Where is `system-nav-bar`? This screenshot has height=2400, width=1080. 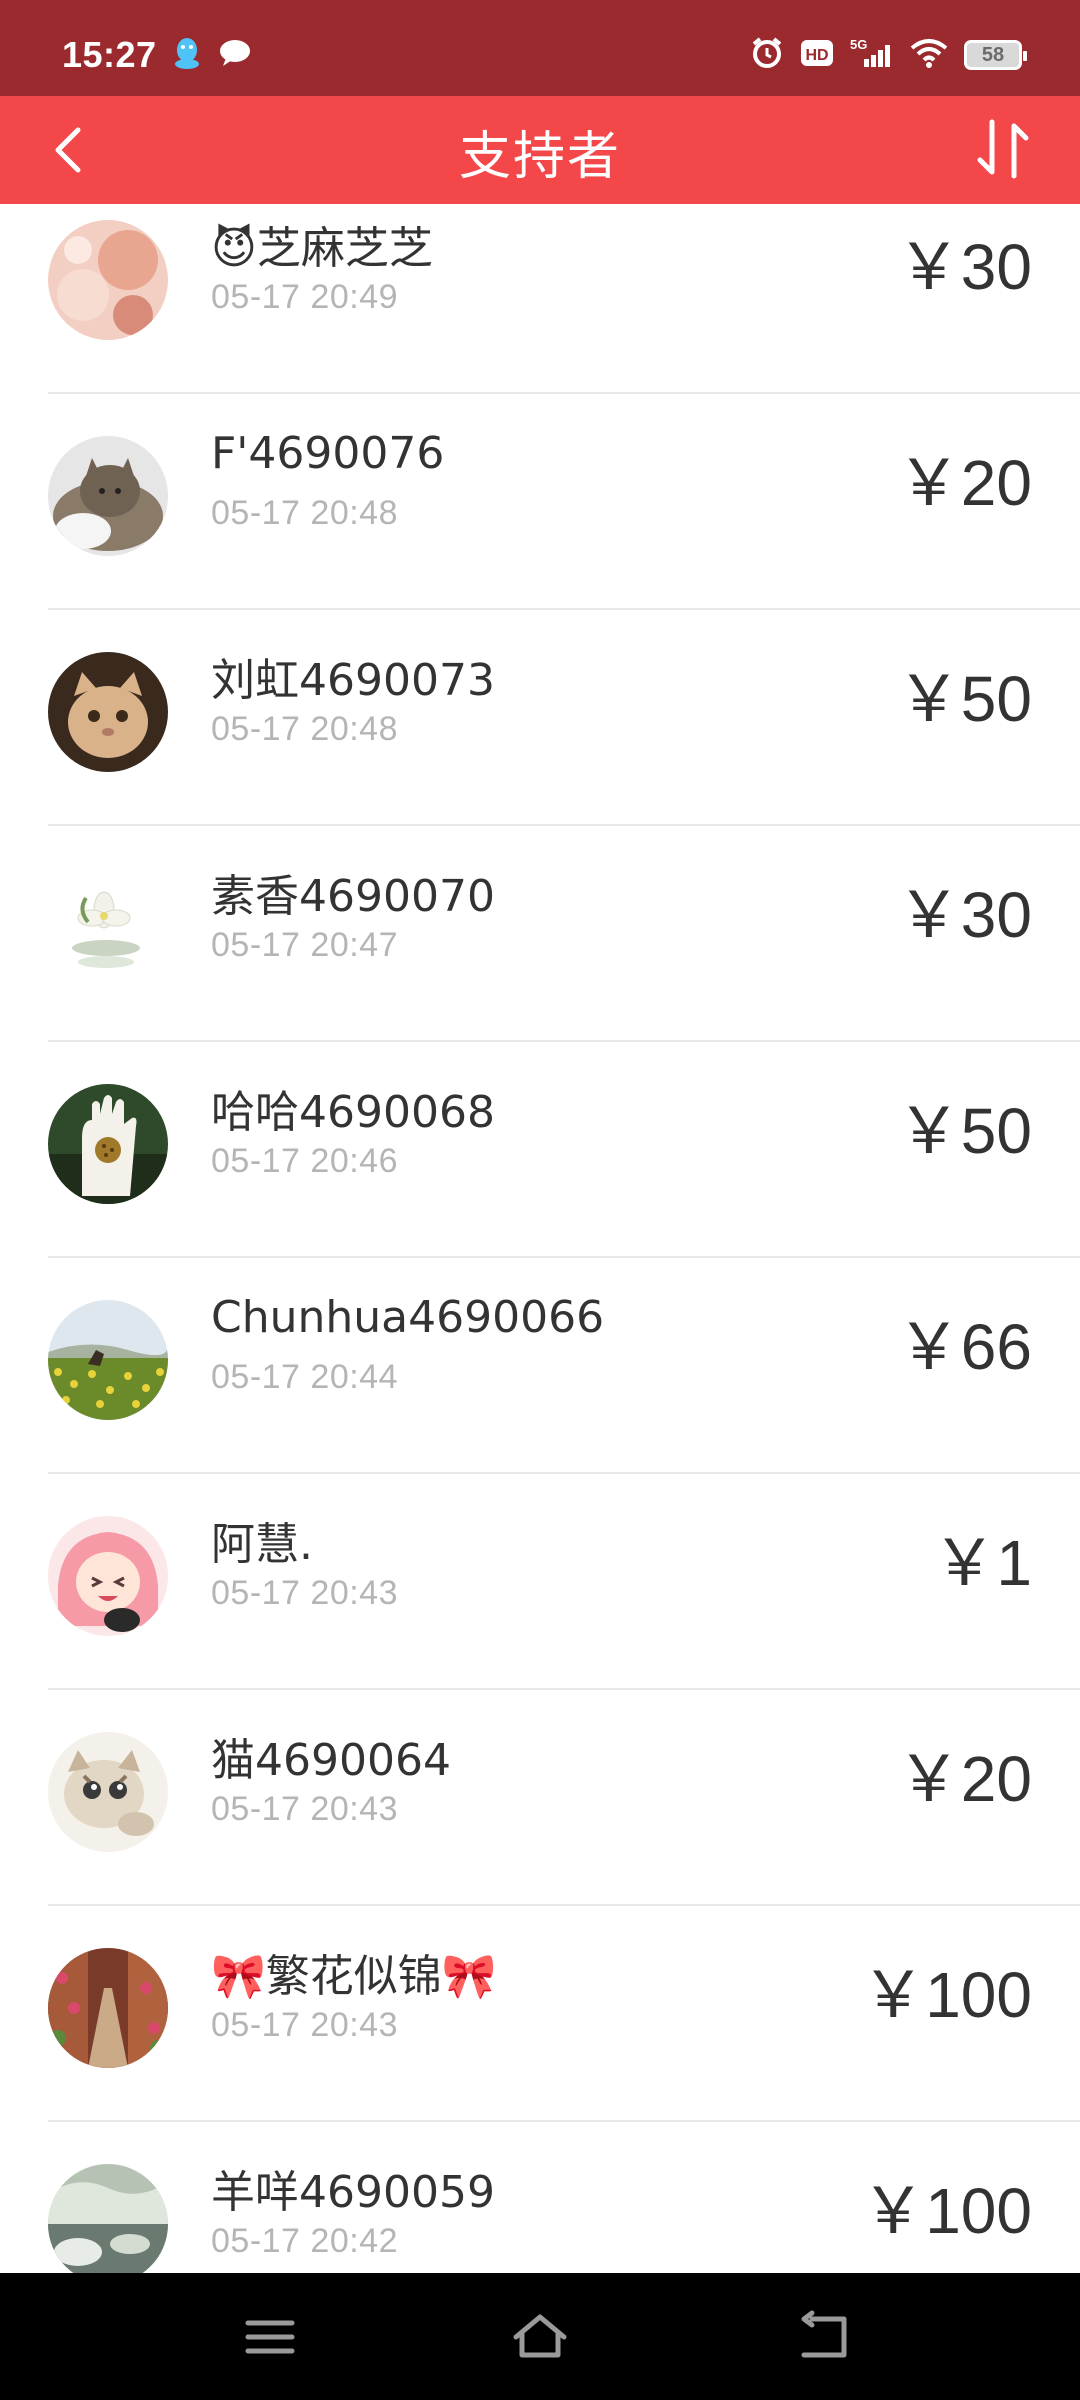 system-nav-bar is located at coordinates (540, 2336).